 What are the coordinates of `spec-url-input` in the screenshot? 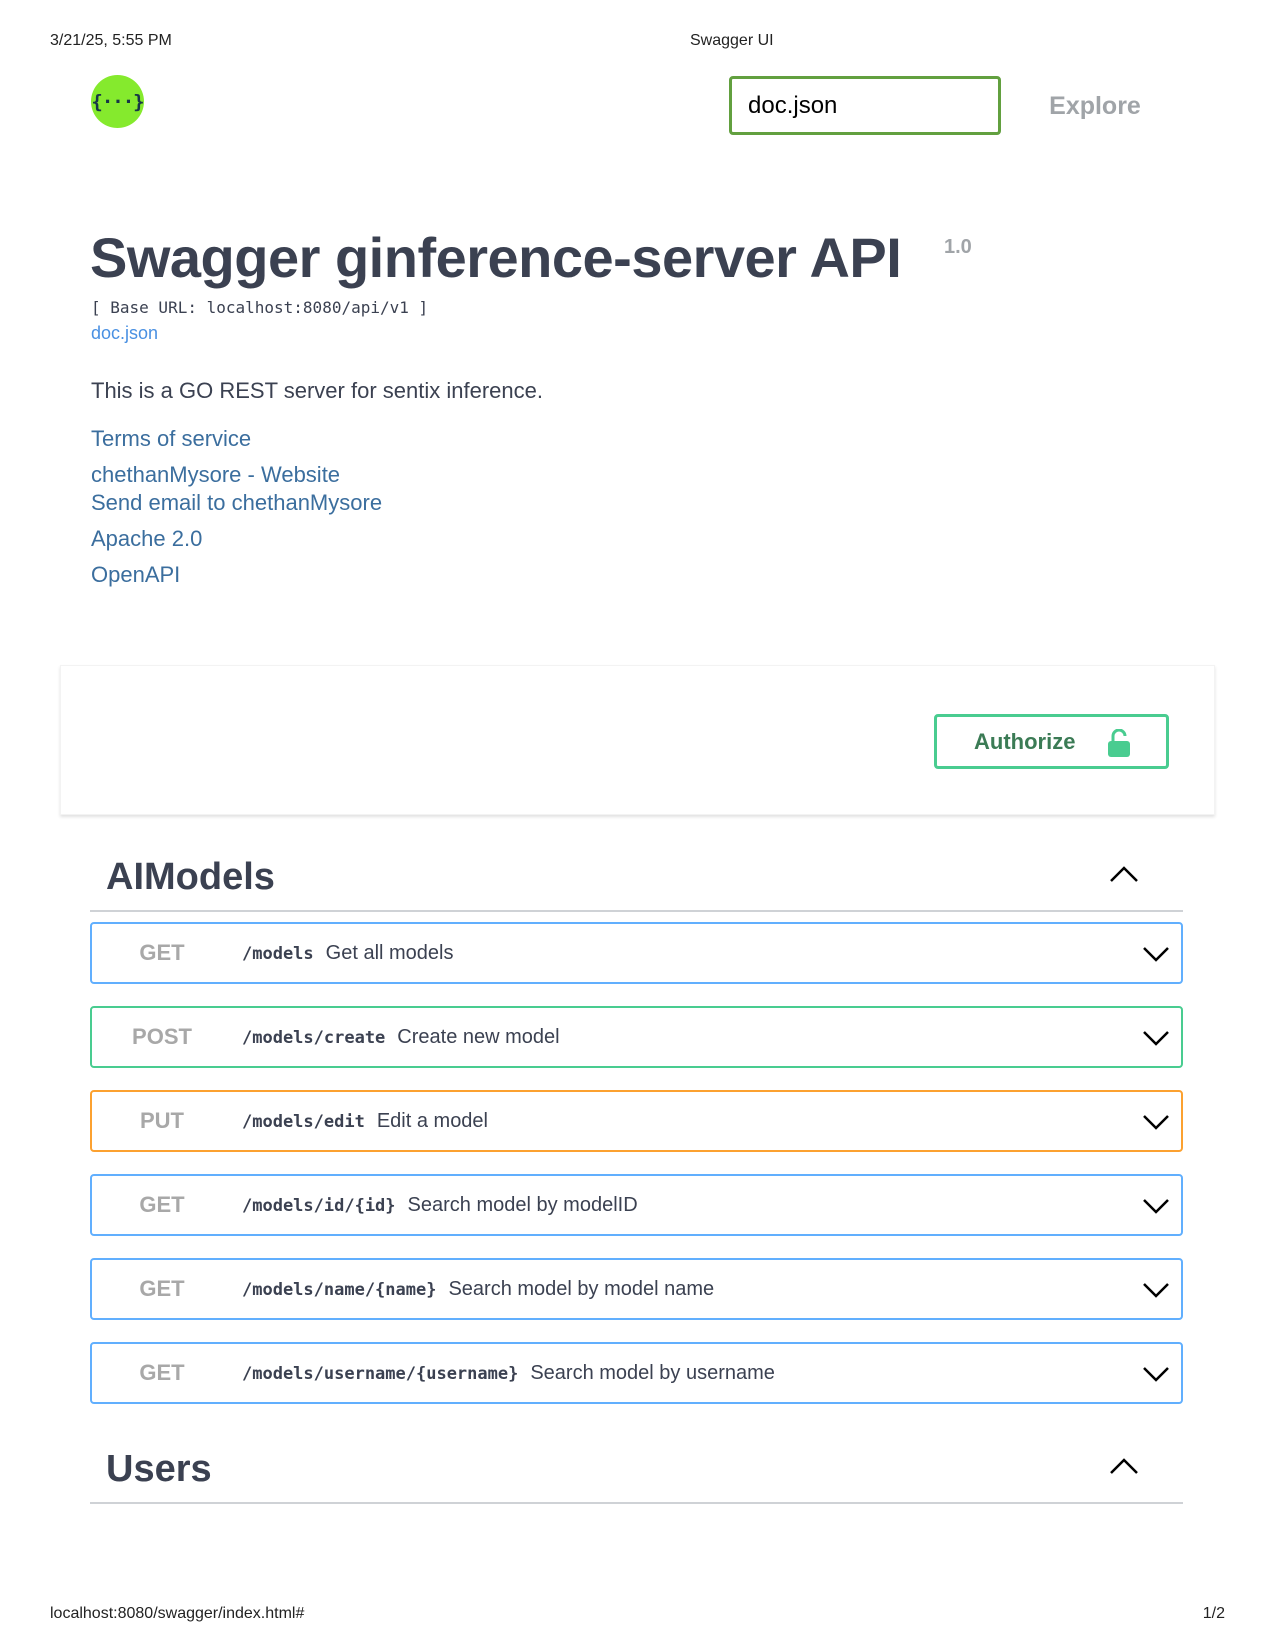 It's located at (865, 105).